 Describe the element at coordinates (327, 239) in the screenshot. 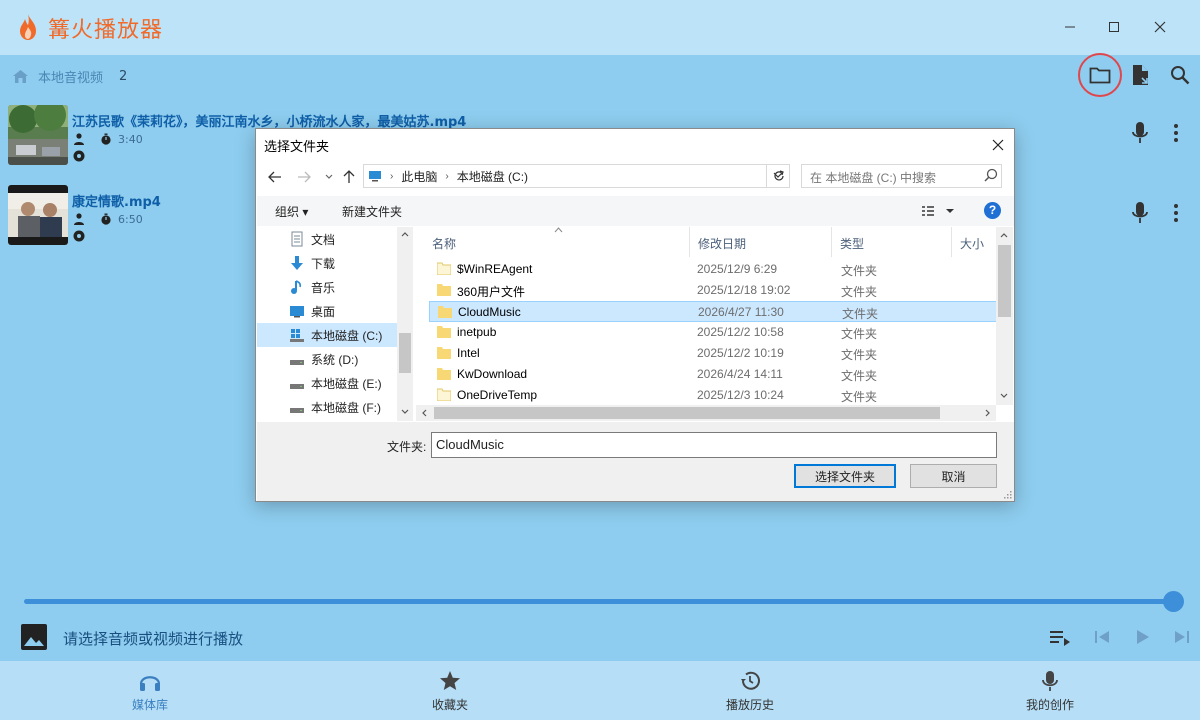

I see `tree-item-documents: 文档` at that location.